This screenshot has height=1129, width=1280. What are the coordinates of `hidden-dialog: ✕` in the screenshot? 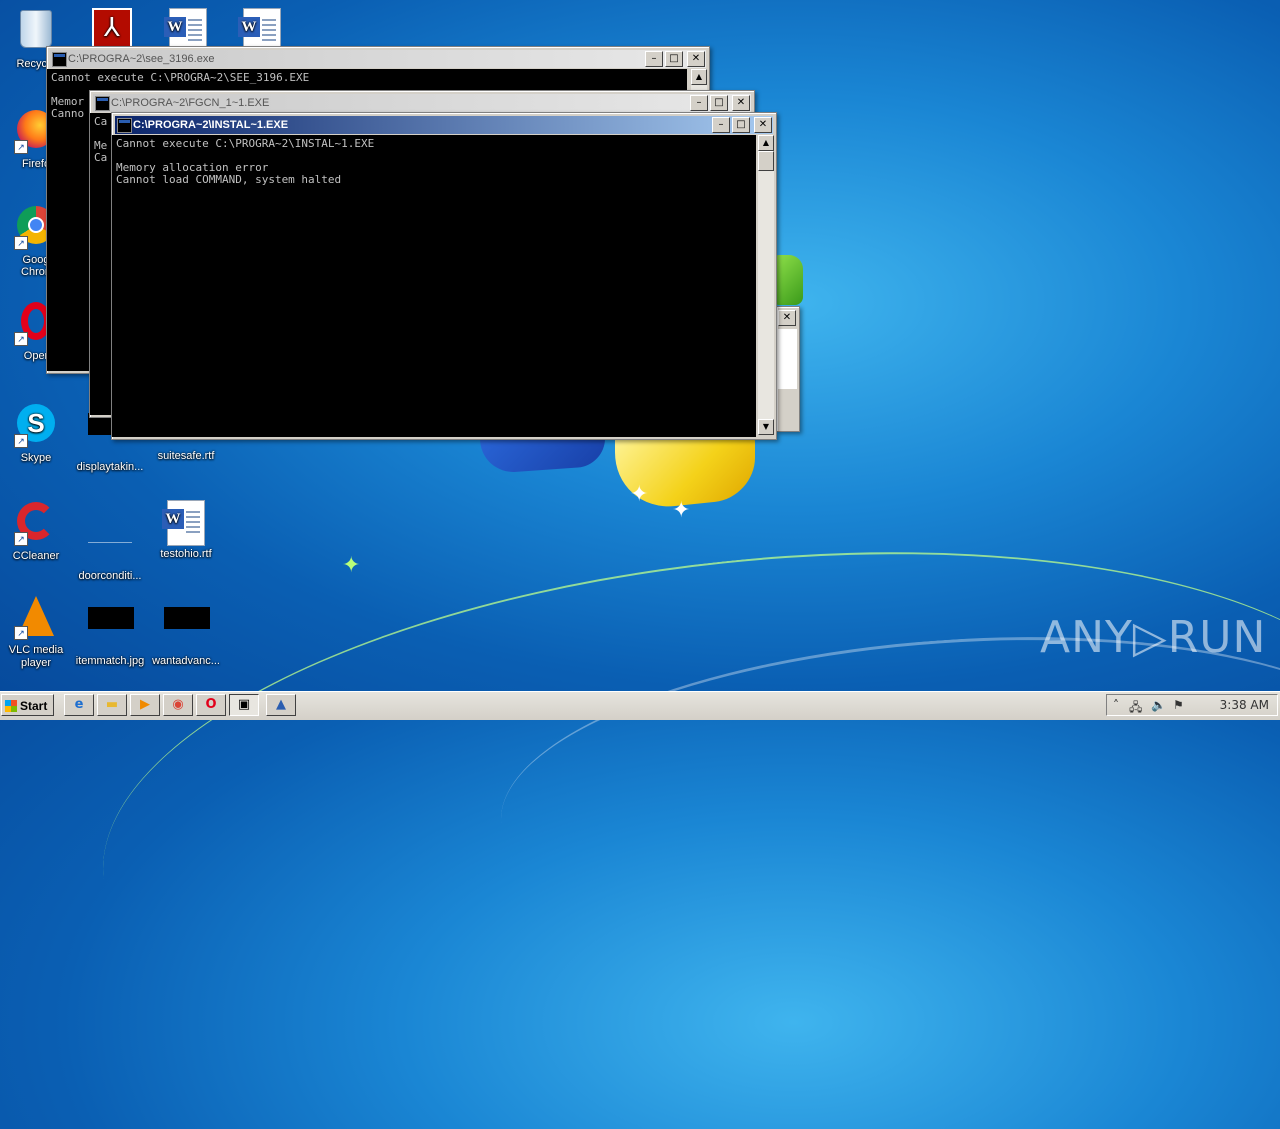 It's located at (788, 369).